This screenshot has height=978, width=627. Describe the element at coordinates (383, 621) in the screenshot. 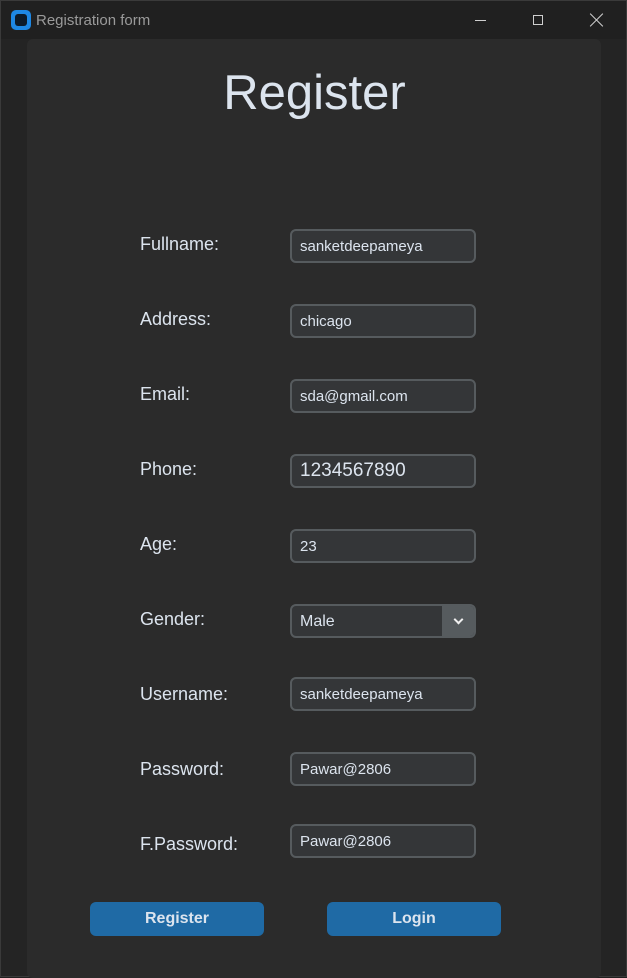

I see `gender-select: Male` at that location.